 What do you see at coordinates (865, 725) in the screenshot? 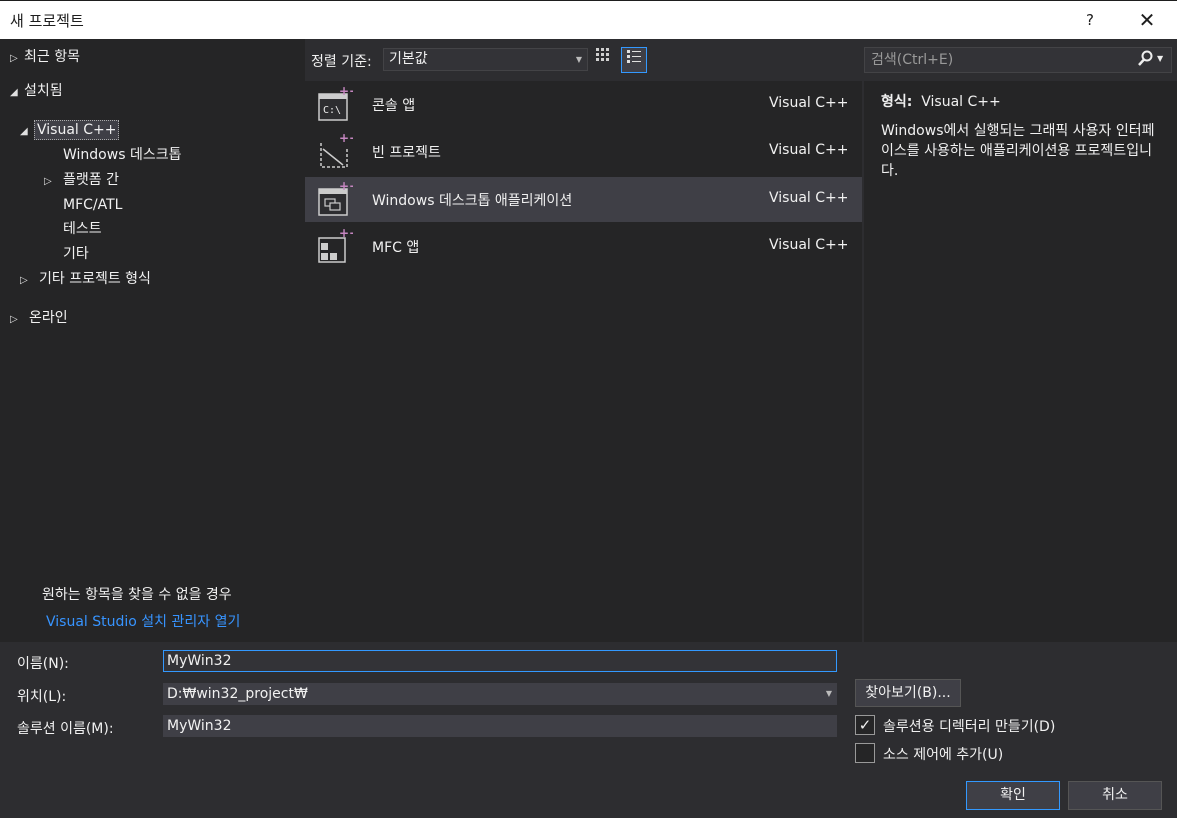
I see `create-directory-checkbox: ✓` at bounding box center [865, 725].